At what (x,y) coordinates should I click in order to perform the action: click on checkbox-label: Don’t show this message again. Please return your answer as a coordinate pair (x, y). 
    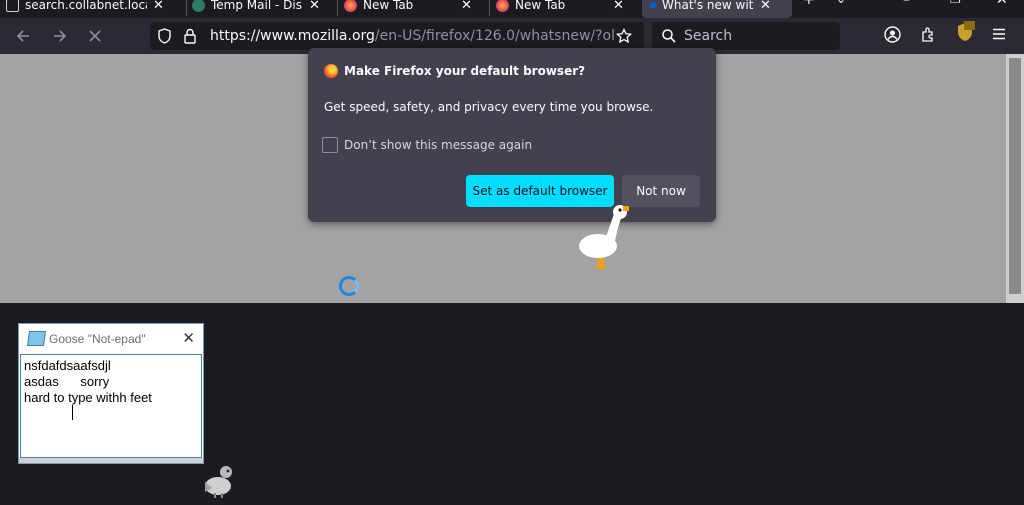
    Looking at the image, I should click on (438, 145).